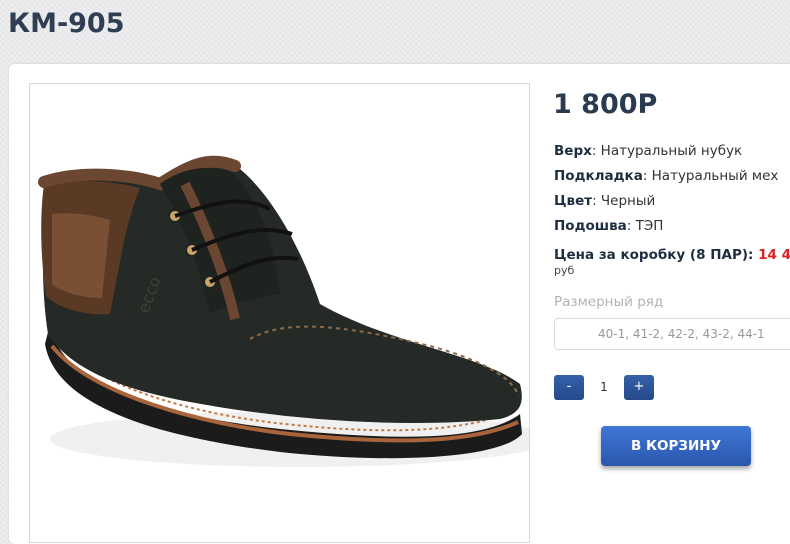 The height and width of the screenshot is (544, 790). I want to click on quantity-decrease-button: -, so click(569, 387).